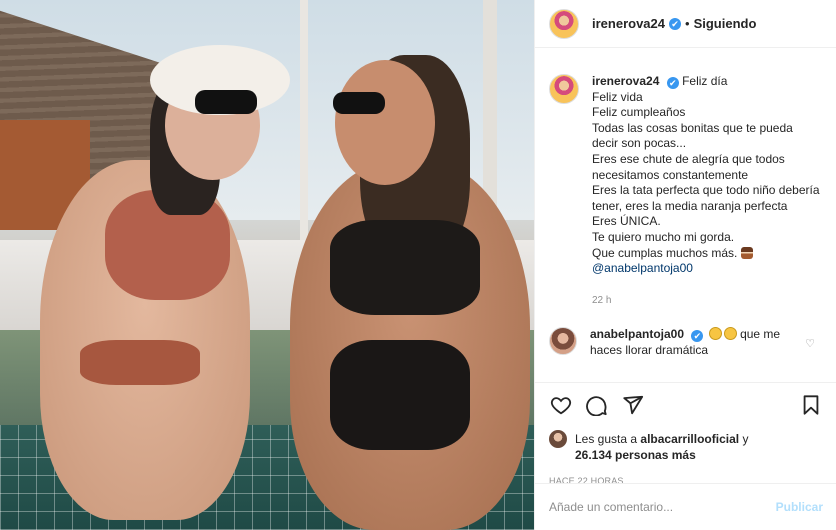 Image resolution: width=836 pixels, height=530 pixels. I want to click on caption-username: irenerova24, so click(625, 81).